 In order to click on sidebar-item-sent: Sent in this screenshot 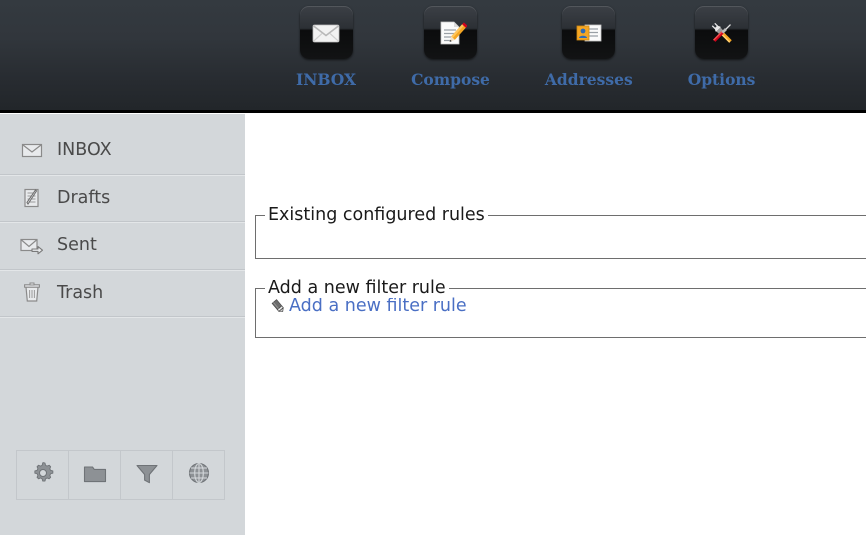, I will do `click(122, 246)`.